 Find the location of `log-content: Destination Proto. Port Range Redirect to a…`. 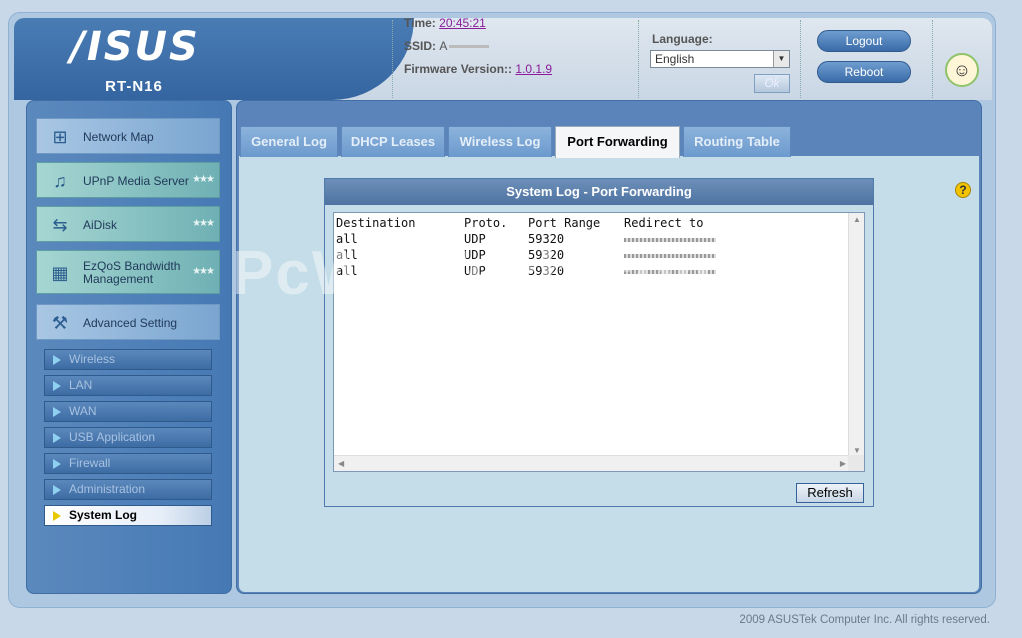

log-content: Destination Proto. Port Range Redirect to a… is located at coordinates (526, 247).